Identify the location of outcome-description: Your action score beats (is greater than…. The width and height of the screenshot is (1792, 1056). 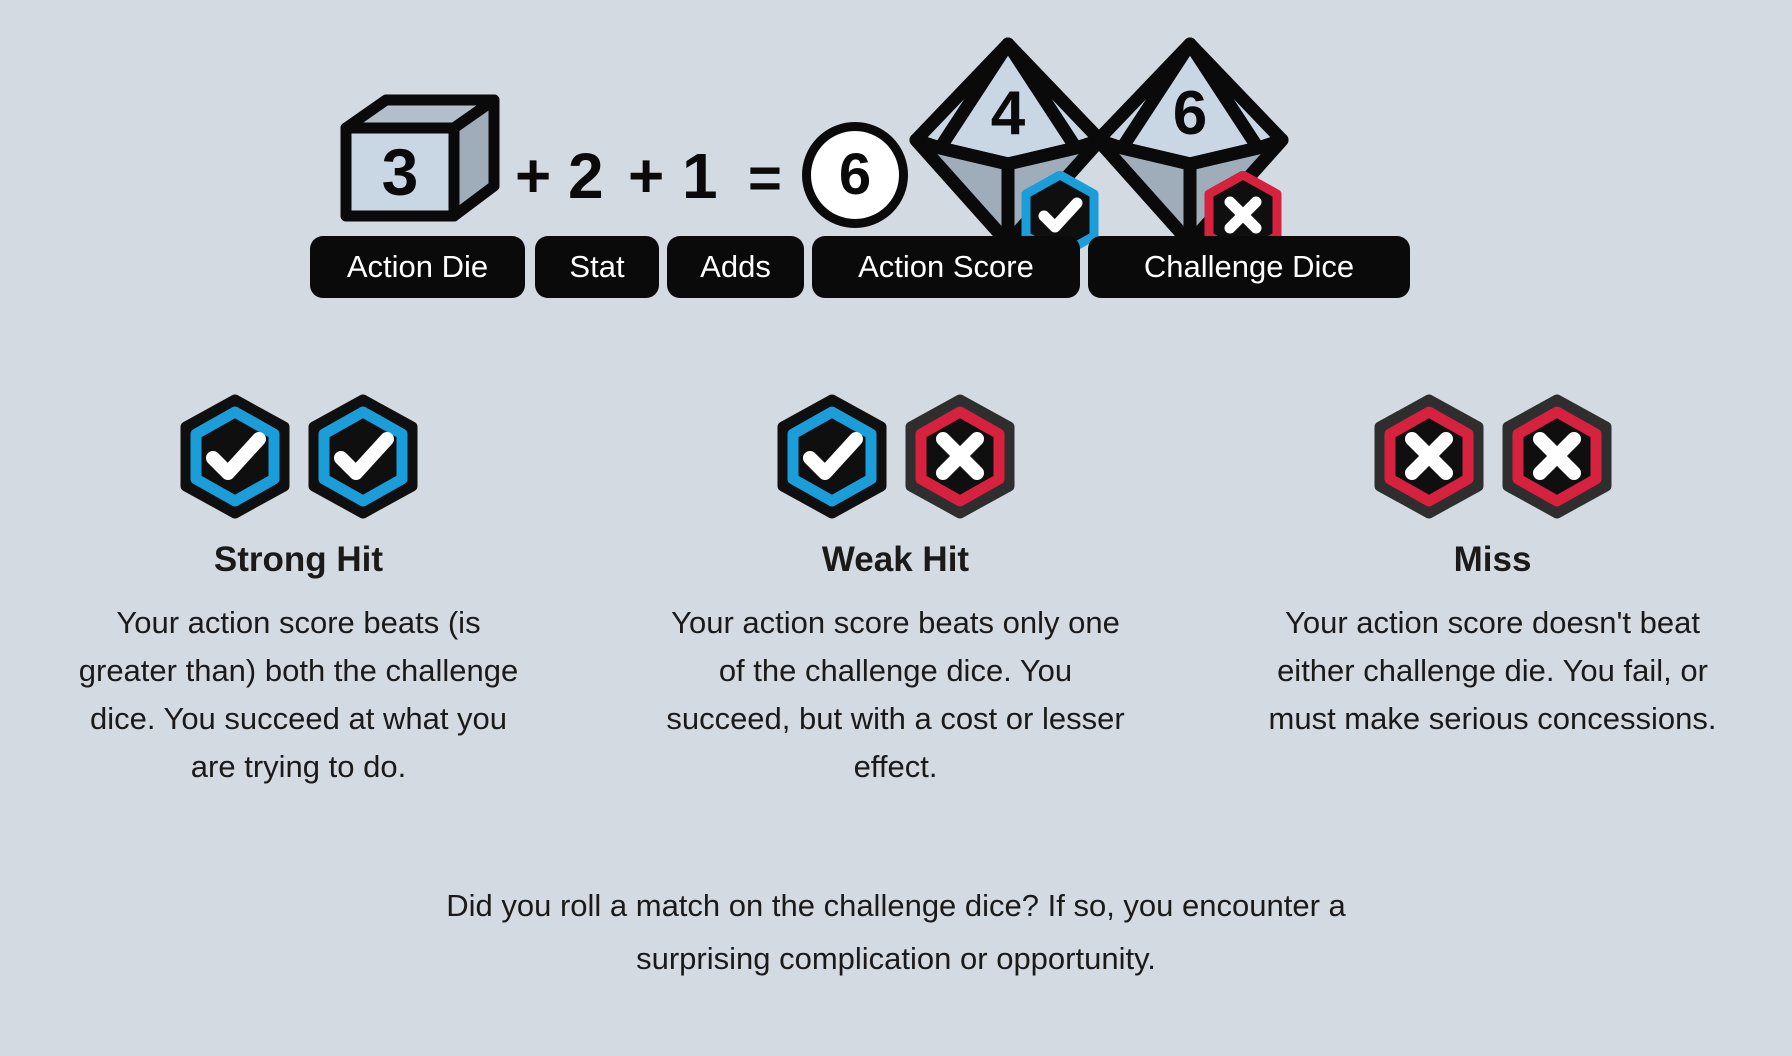
(298, 695).